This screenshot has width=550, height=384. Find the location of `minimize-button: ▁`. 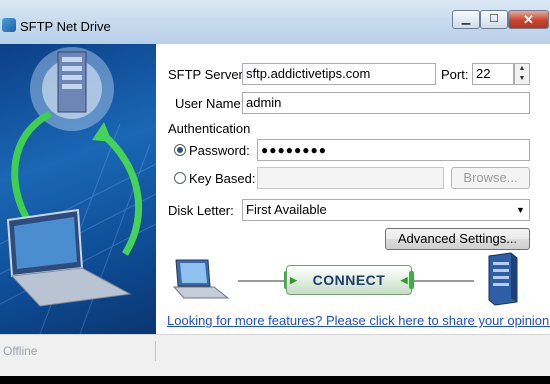

minimize-button: ▁ is located at coordinates (466, 19).